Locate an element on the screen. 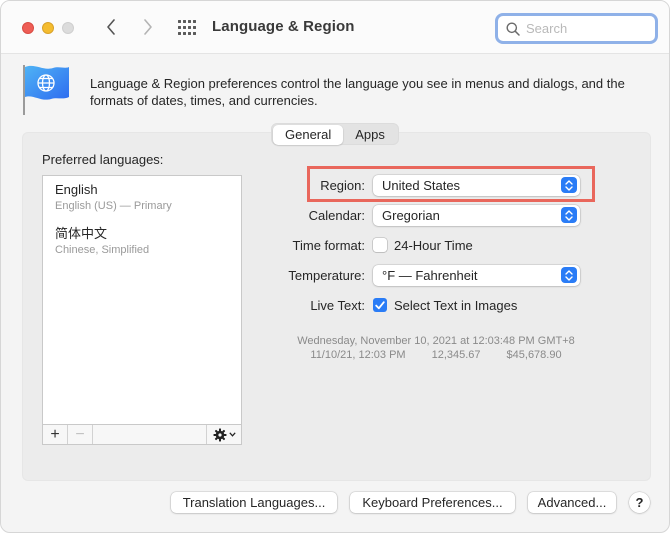 This screenshot has width=670, height=533. language-list-toolbar: + − is located at coordinates (142, 434).